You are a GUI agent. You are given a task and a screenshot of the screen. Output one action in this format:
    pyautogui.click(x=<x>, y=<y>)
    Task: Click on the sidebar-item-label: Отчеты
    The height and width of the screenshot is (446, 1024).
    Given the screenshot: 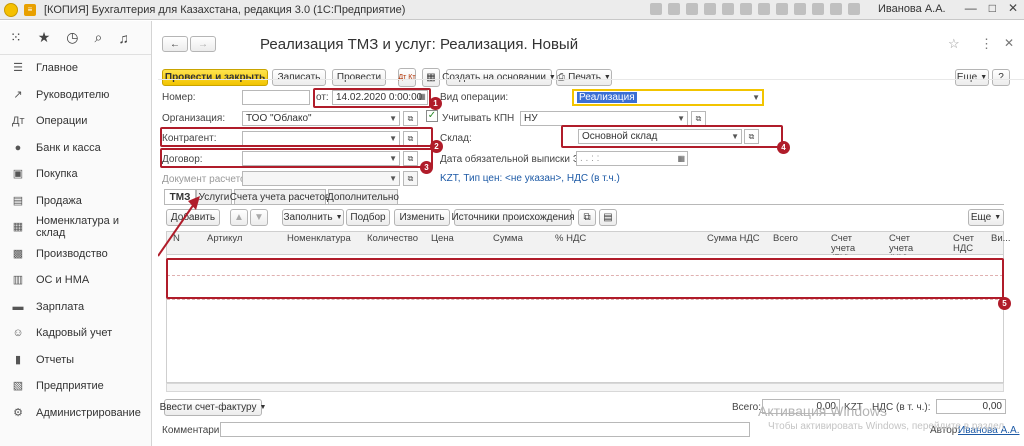 What is the action you would take?
    pyautogui.click(x=55, y=359)
    